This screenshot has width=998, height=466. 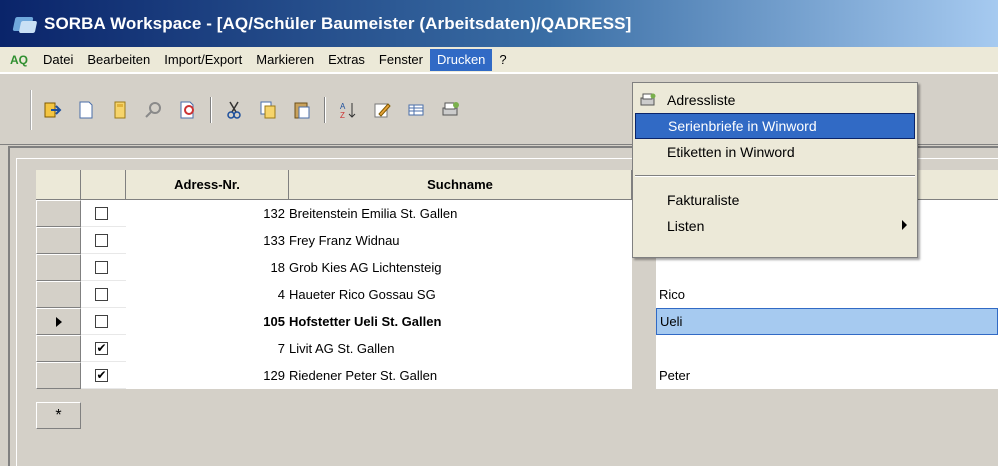 What do you see at coordinates (19, 59) in the screenshot?
I see `aq-logo: AQ` at bounding box center [19, 59].